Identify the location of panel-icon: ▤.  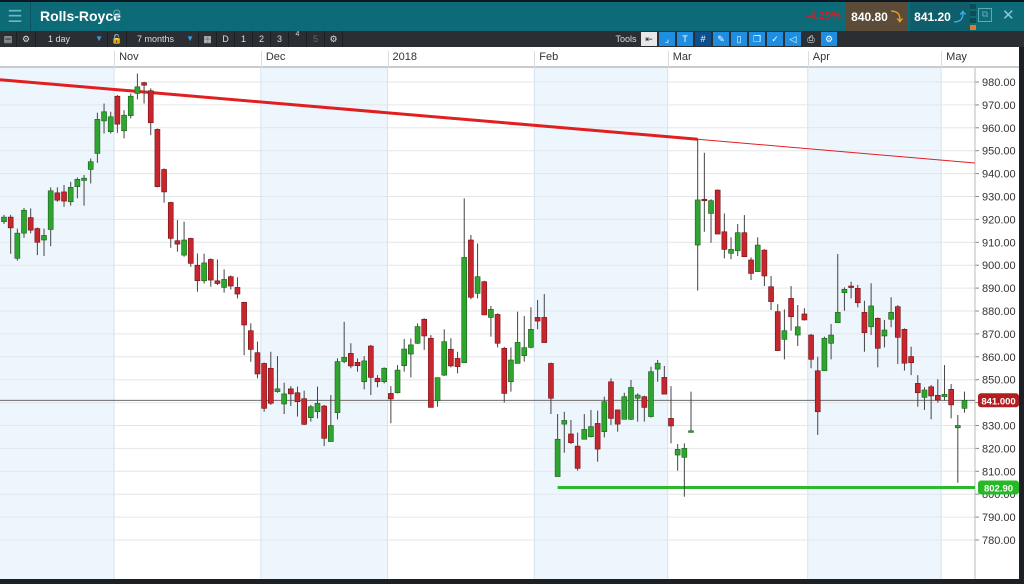
(8, 39).